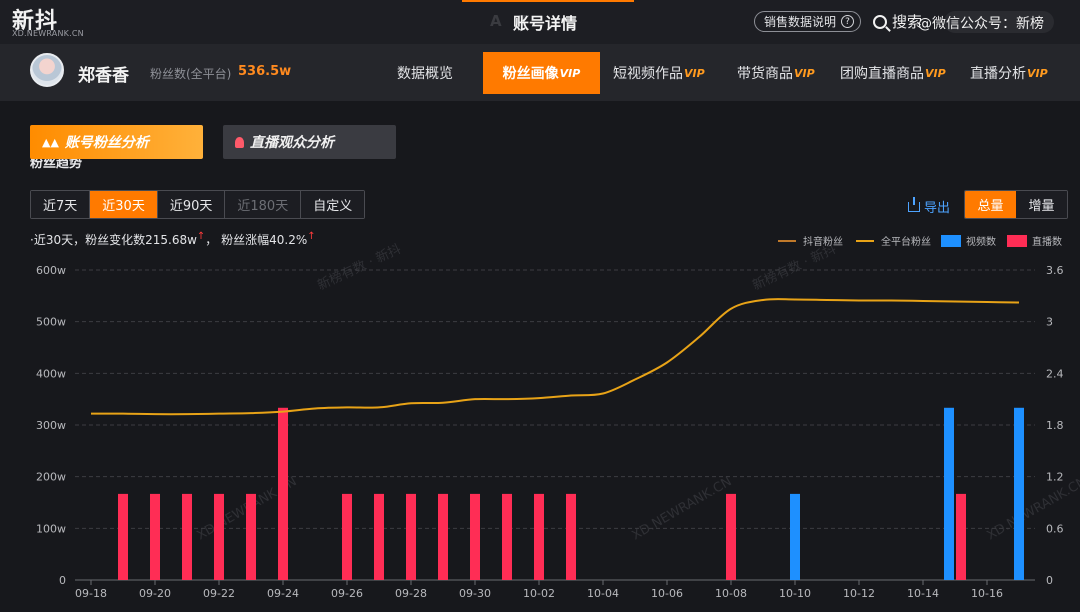  What do you see at coordinates (265, 71) in the screenshot?
I see `fans-count-value: 536.5w` at bounding box center [265, 71].